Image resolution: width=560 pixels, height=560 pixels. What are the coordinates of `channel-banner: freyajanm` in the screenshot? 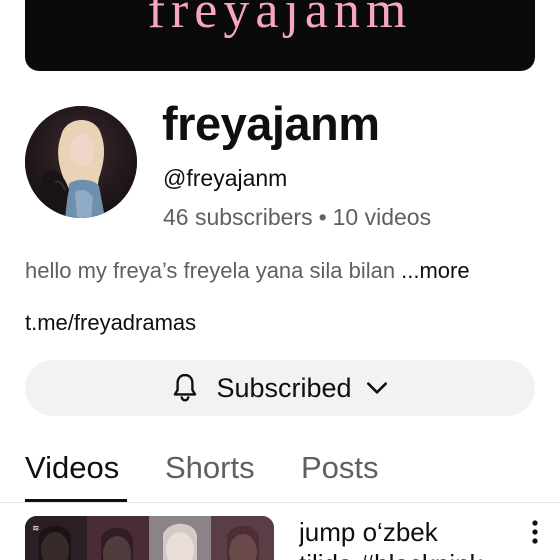 It's located at (280, 35).